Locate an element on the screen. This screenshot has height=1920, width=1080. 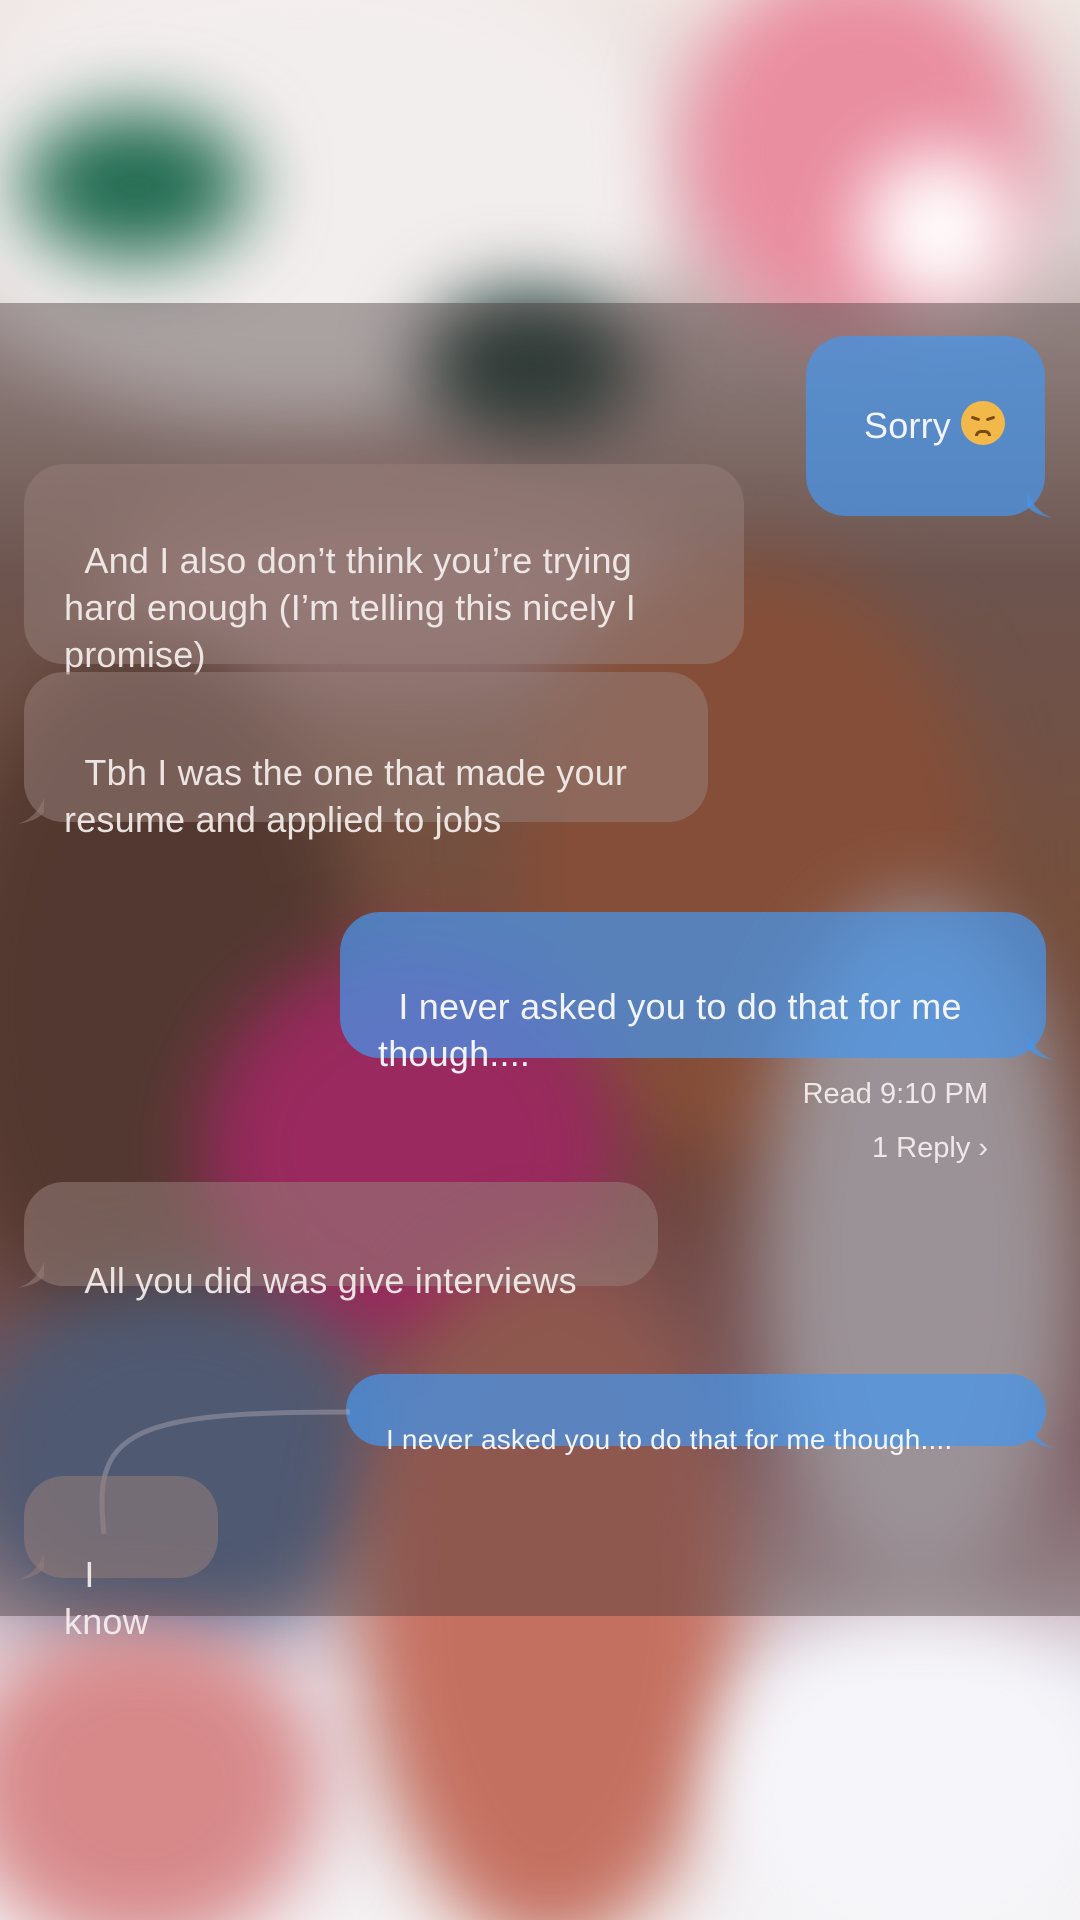
disappointed-face-icon is located at coordinates (983, 423).